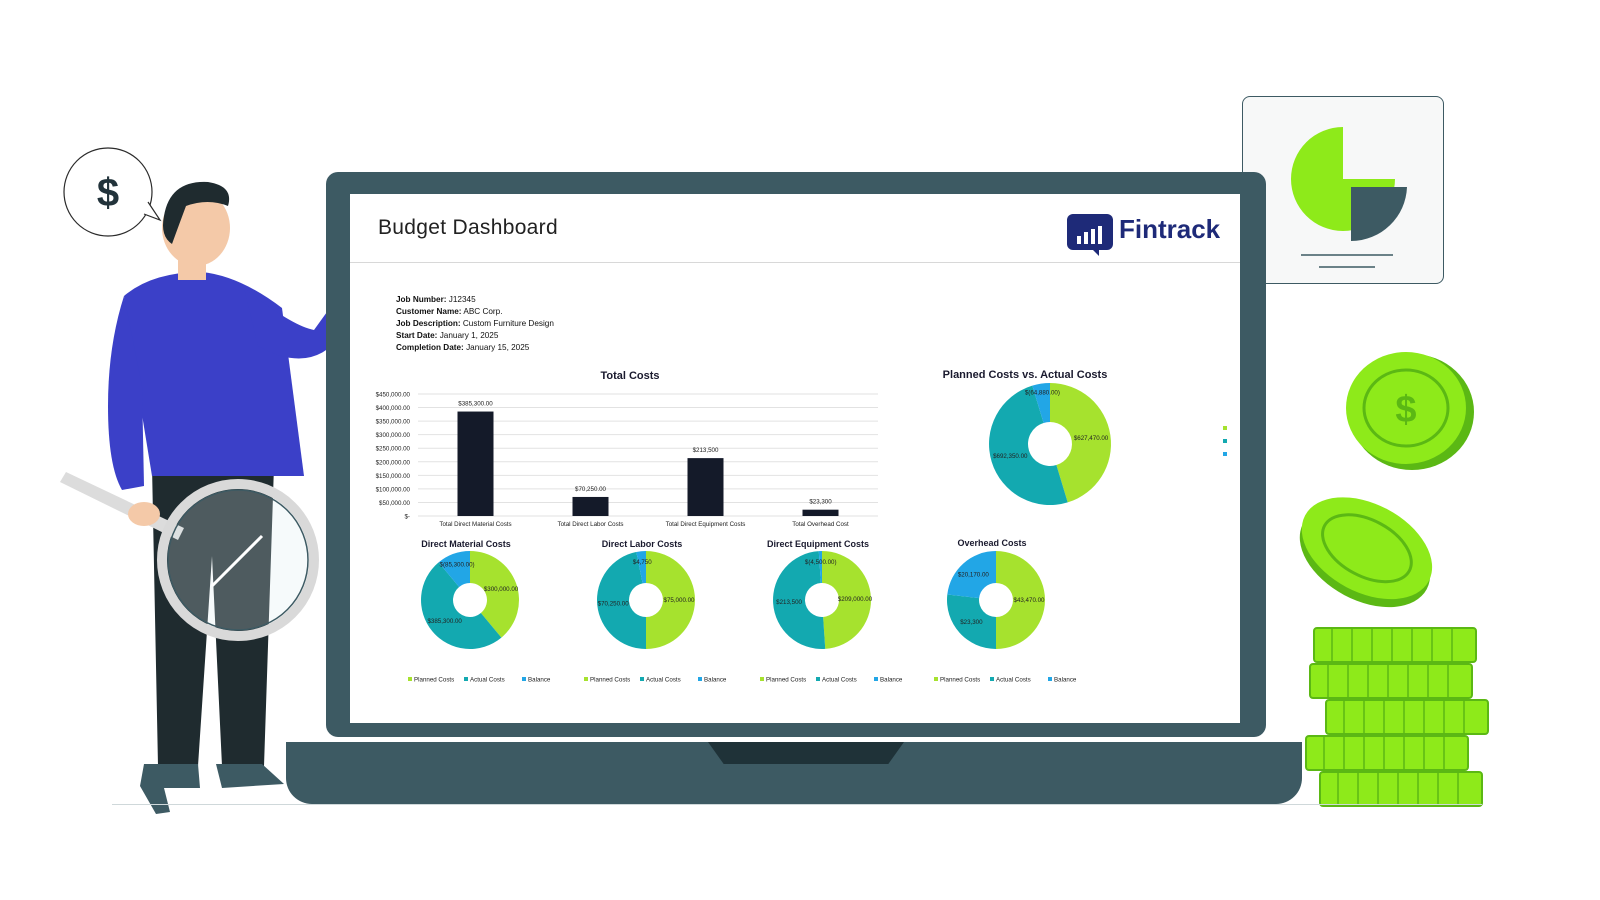 Image resolution: width=1600 pixels, height=900 pixels. I want to click on page-title: Budget Dashboard, so click(468, 227).